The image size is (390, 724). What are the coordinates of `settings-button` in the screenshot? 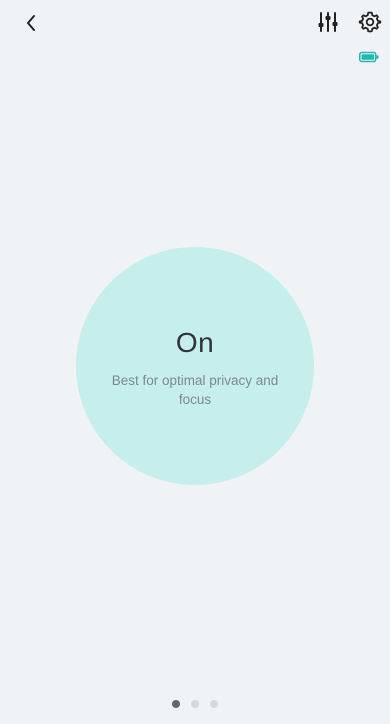 It's located at (370, 22).